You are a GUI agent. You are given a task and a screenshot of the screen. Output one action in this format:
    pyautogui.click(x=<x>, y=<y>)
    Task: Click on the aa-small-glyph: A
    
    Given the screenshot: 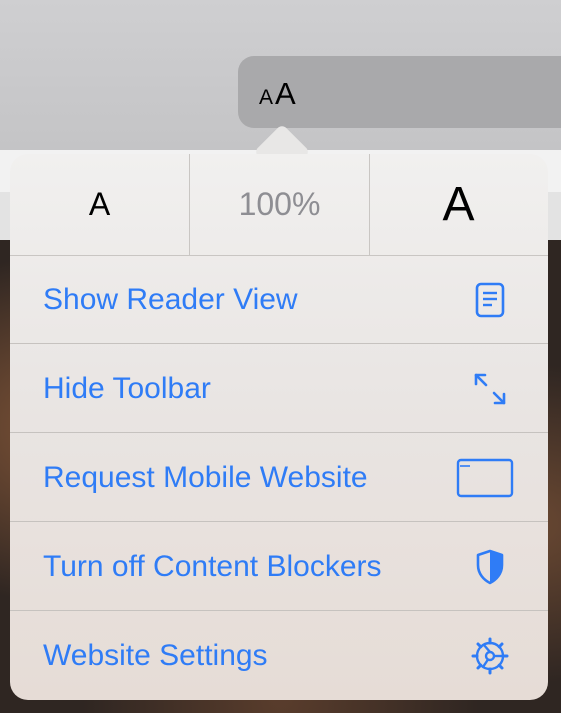 What is the action you would take?
    pyautogui.click(x=266, y=97)
    